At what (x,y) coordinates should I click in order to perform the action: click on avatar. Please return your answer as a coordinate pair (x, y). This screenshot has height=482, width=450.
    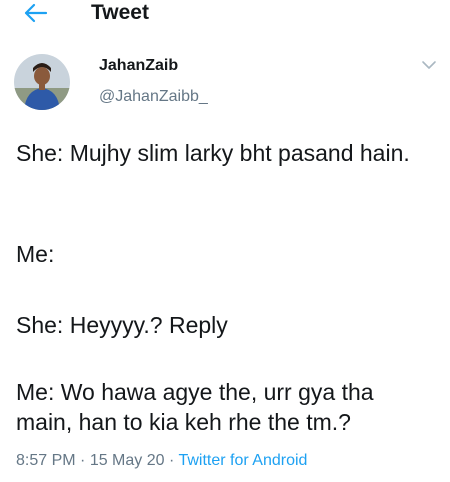
    Looking at the image, I should click on (42, 82).